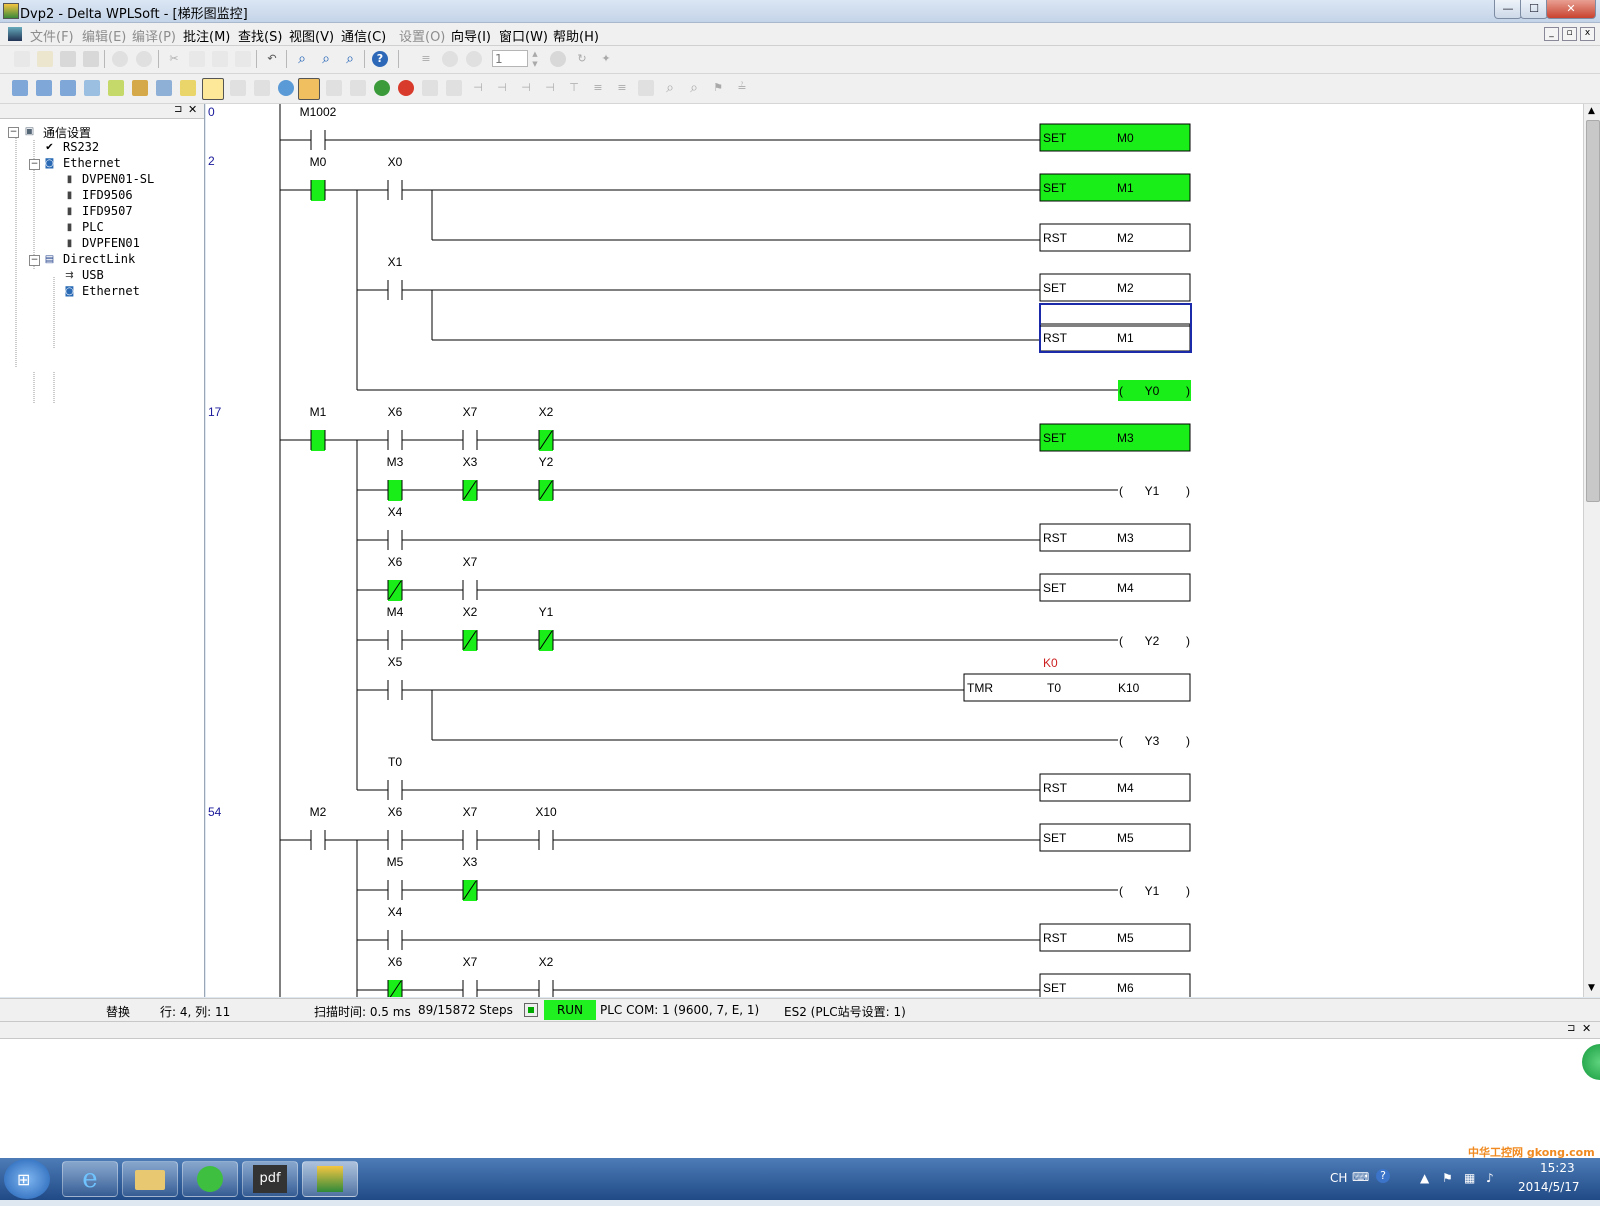 This screenshot has height=1206, width=1600. What do you see at coordinates (210, 1179) in the screenshot?
I see `taskbar-browser-button` at bounding box center [210, 1179].